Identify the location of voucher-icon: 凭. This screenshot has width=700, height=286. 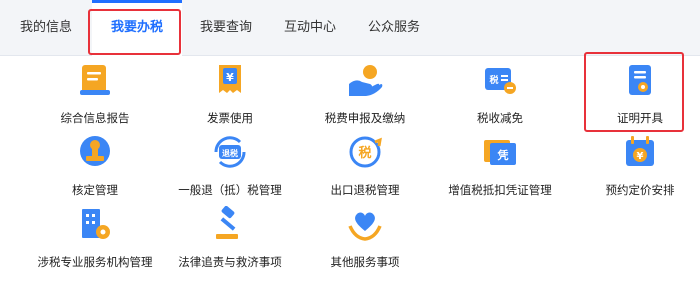
(500, 152).